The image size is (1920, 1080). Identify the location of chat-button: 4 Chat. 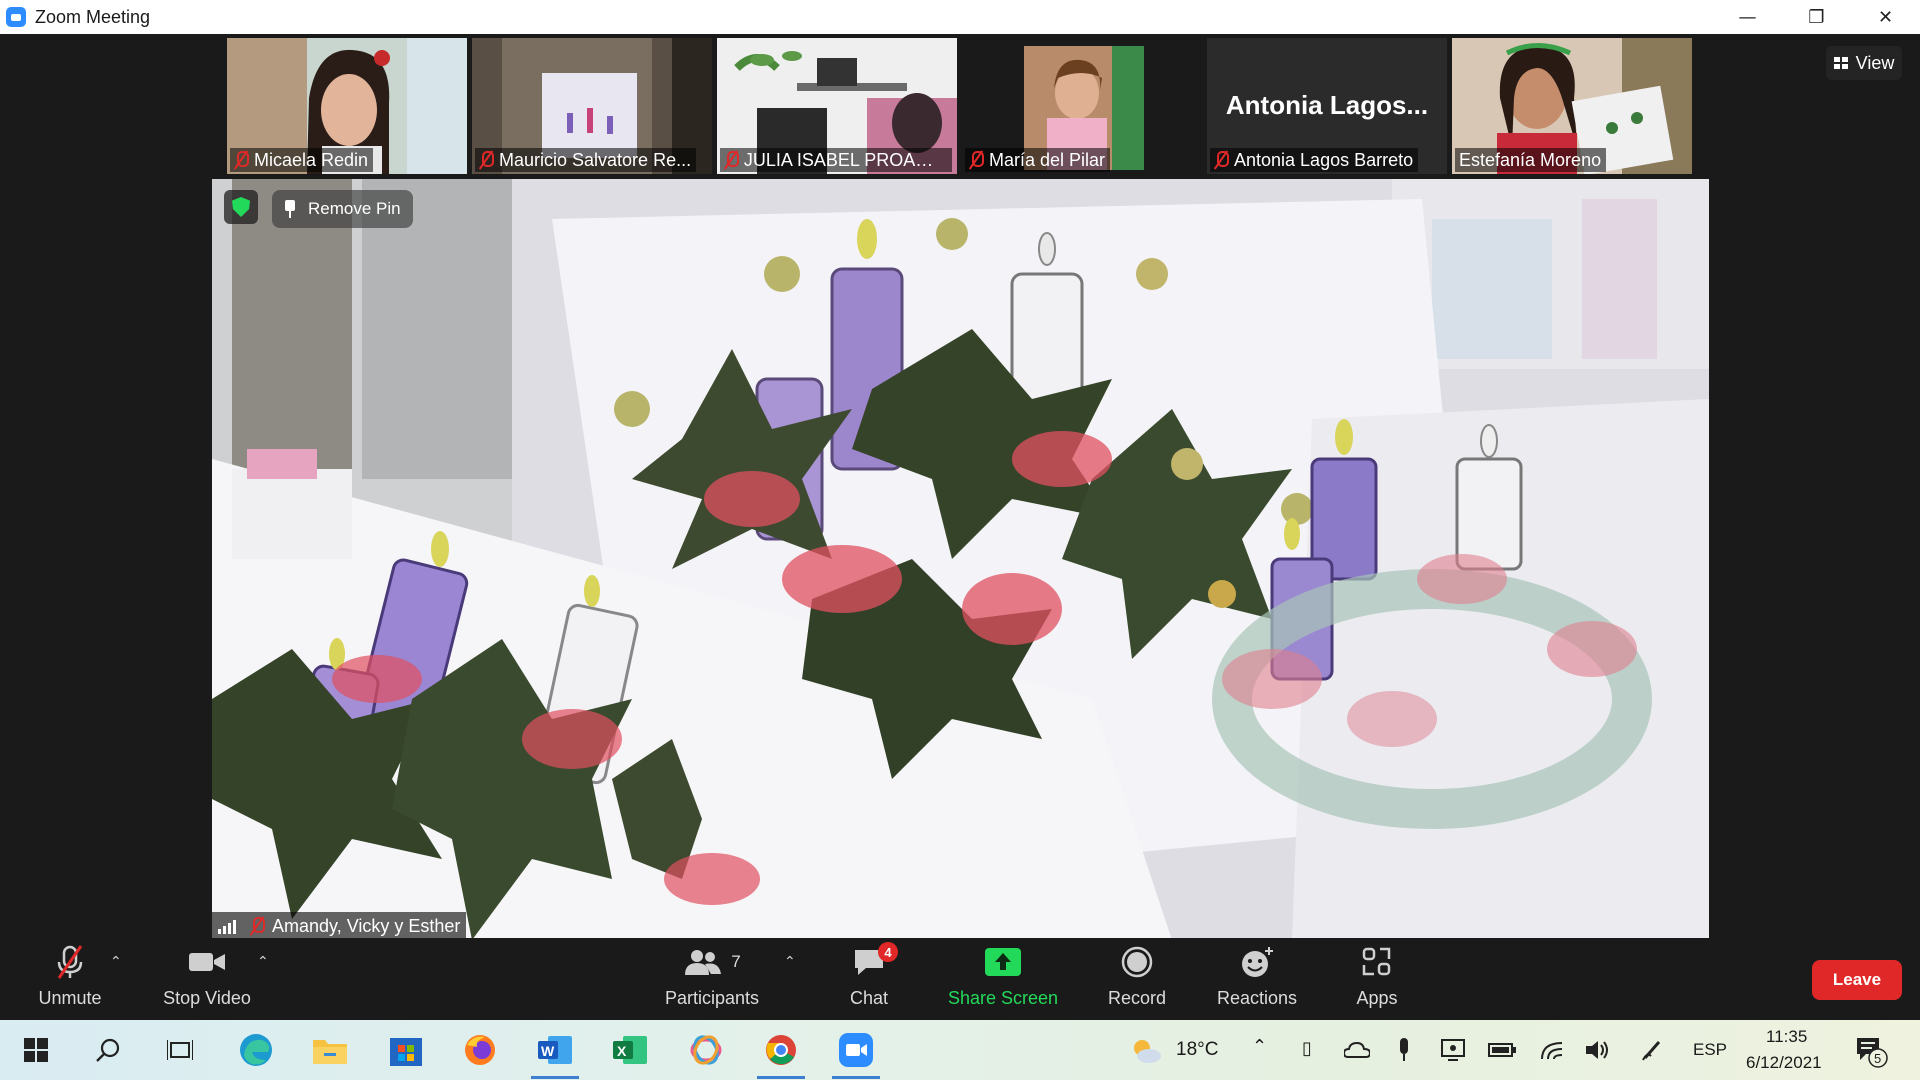
(871, 979).